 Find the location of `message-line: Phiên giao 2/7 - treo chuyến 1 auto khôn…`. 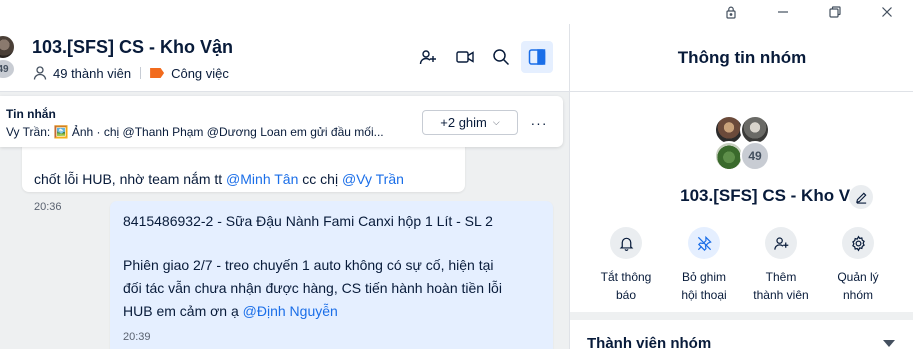

message-line: Phiên giao 2/7 - treo chuyến 1 auto khôn… is located at coordinates (308, 265).